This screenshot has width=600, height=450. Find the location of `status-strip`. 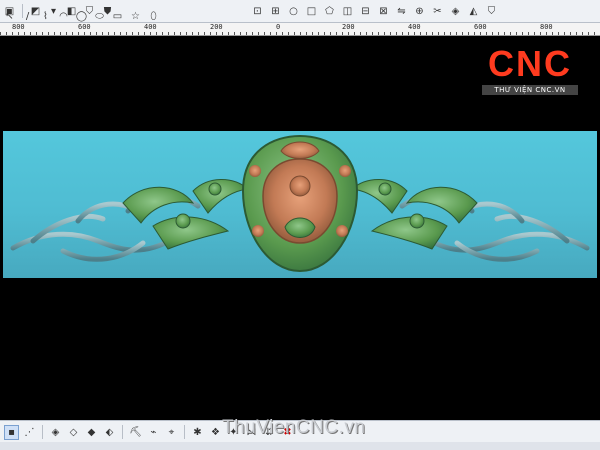

status-strip is located at coordinates (300, 446).